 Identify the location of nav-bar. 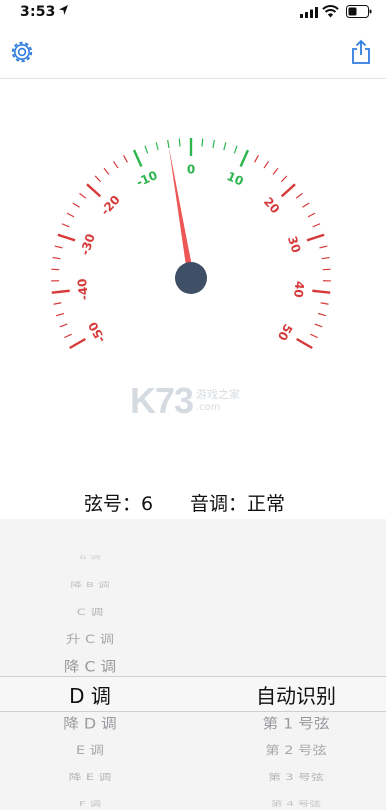
(193, 53).